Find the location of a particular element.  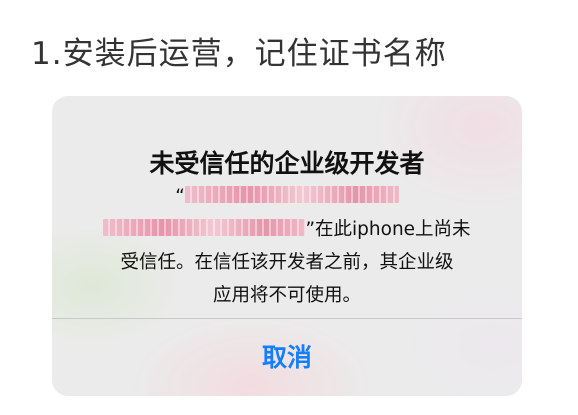

open-quote: “ is located at coordinates (180, 196).